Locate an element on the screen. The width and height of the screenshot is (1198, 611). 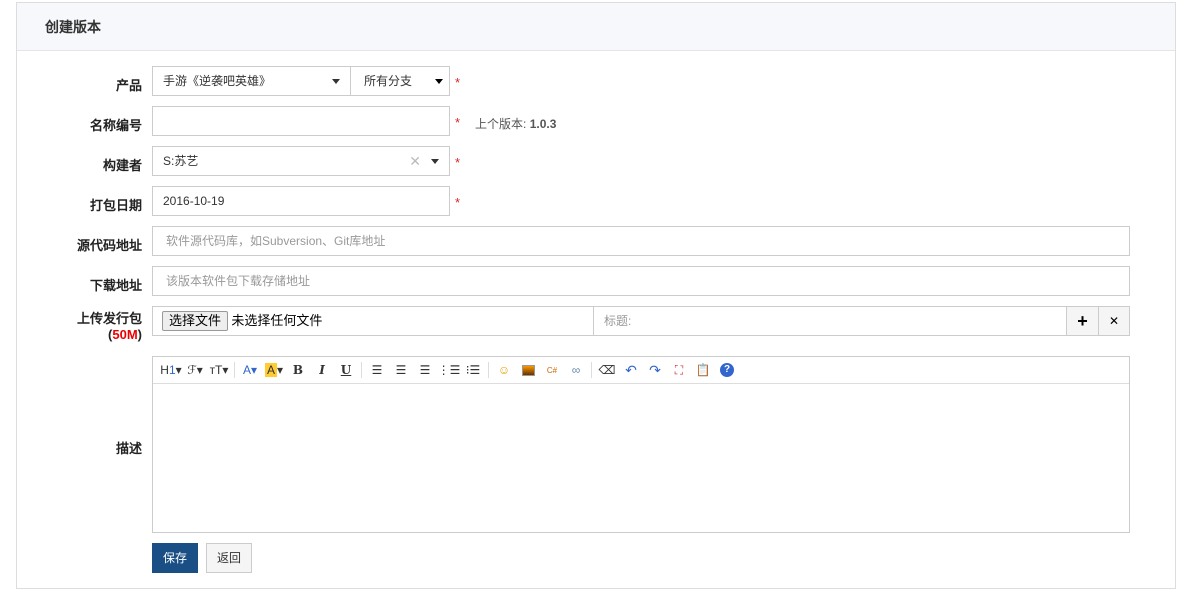
align-right-icon: ☰ is located at coordinates (425, 370).